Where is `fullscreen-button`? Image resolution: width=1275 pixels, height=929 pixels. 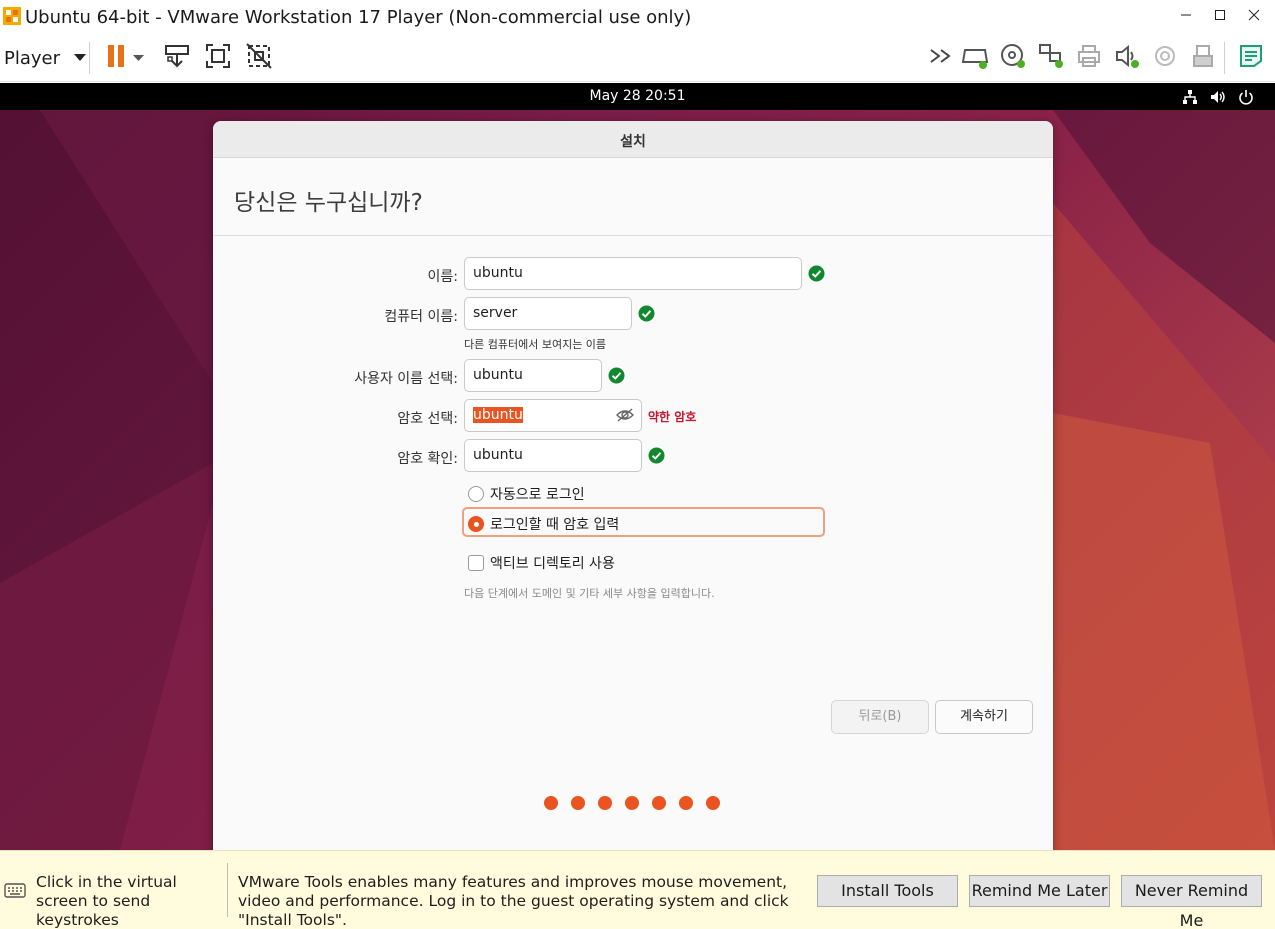
fullscreen-button is located at coordinates (218, 58).